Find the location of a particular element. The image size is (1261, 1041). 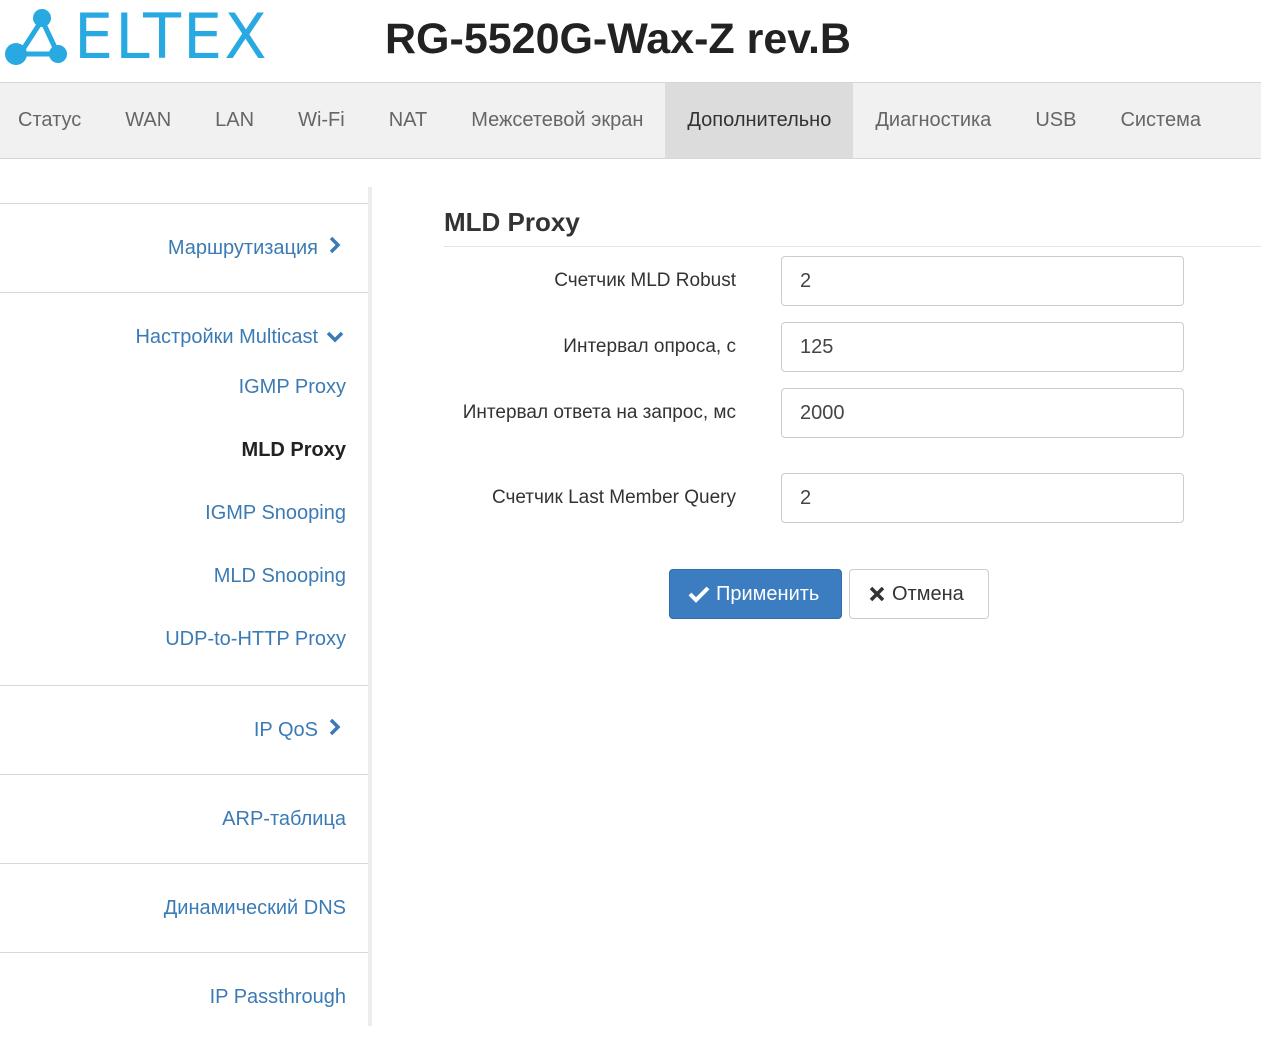

network-nodes-icon is located at coordinates (36, 37).